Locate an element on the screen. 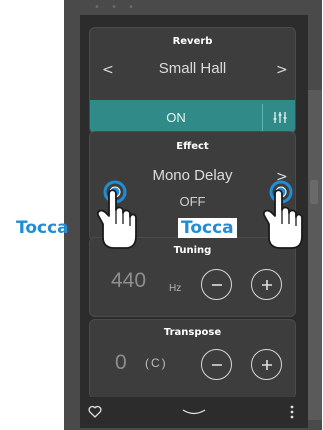 This screenshot has height=430, width=323. heart-icon is located at coordinates (95, 411).